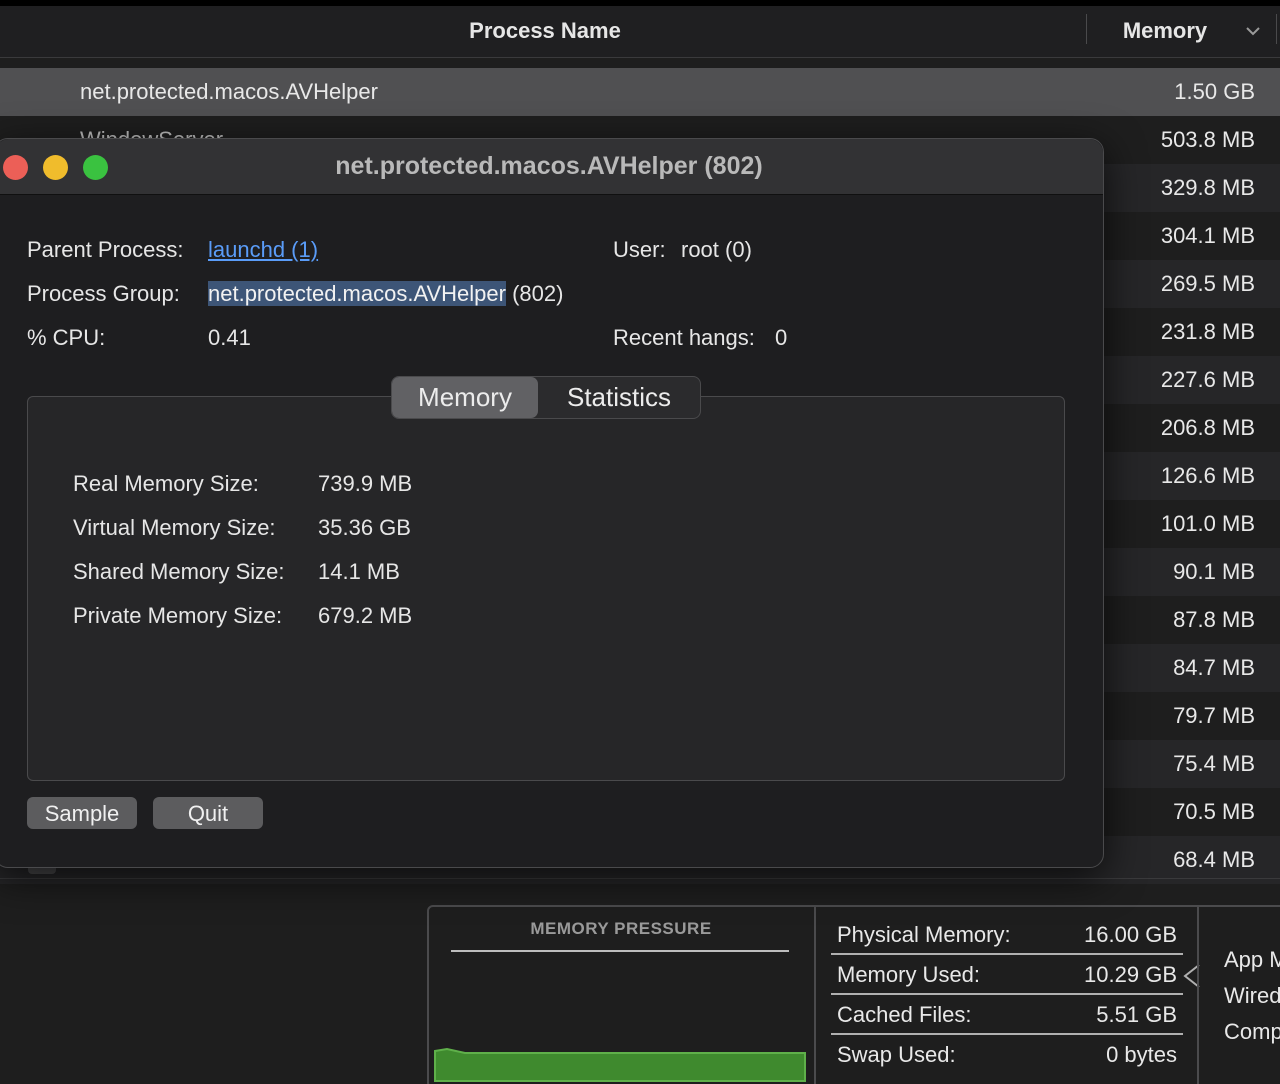 This screenshot has width=1280, height=1084. I want to click on process-memory-cell: 304.1 MB, so click(1207, 235).